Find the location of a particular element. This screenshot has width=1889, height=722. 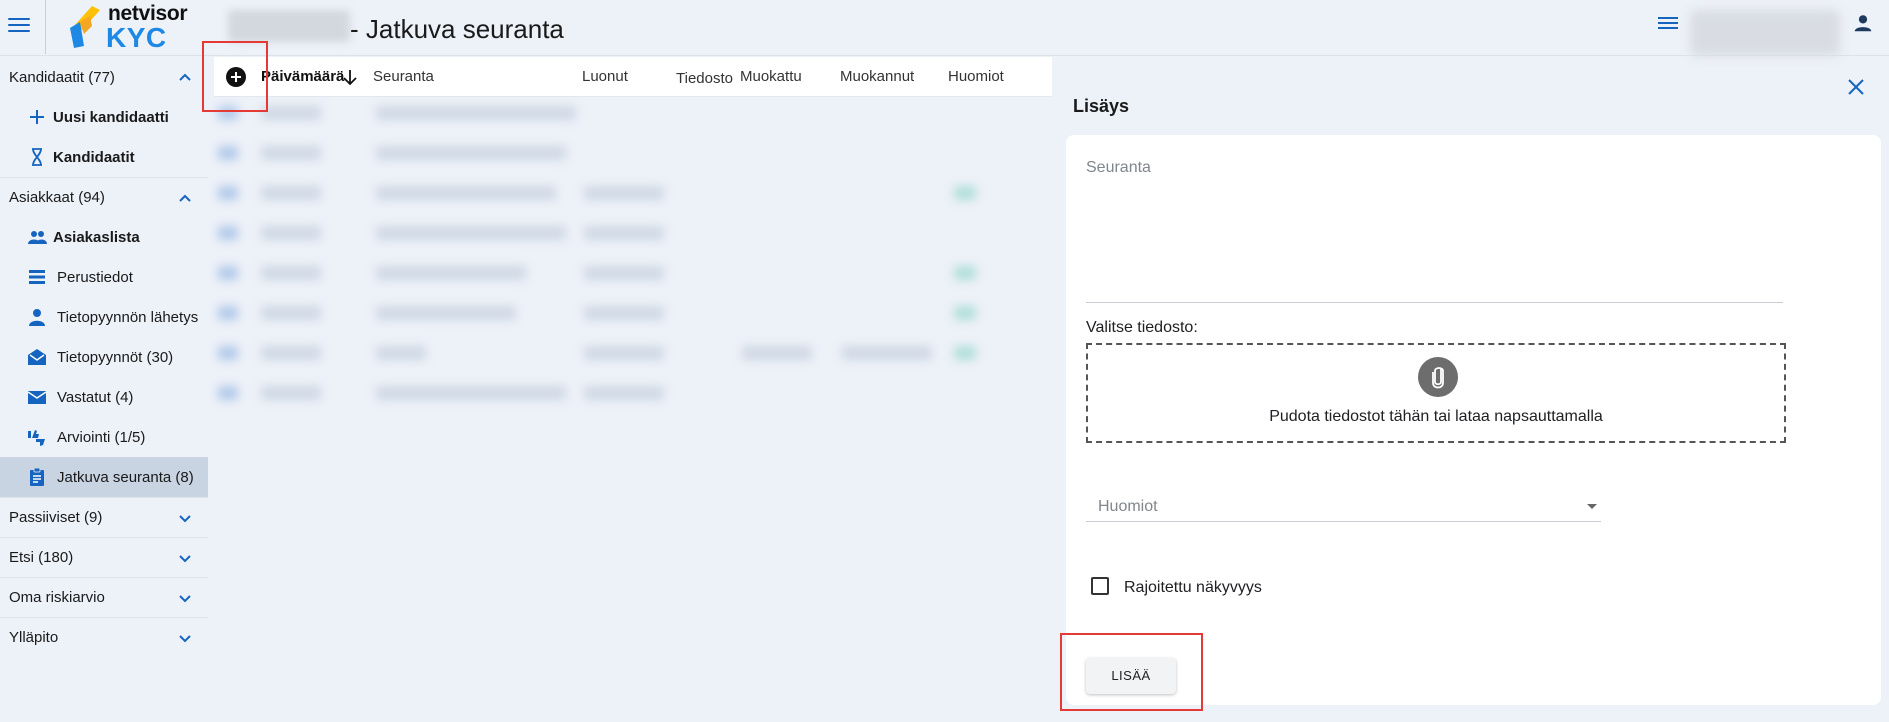

open-mail-icon is located at coordinates (37, 357).